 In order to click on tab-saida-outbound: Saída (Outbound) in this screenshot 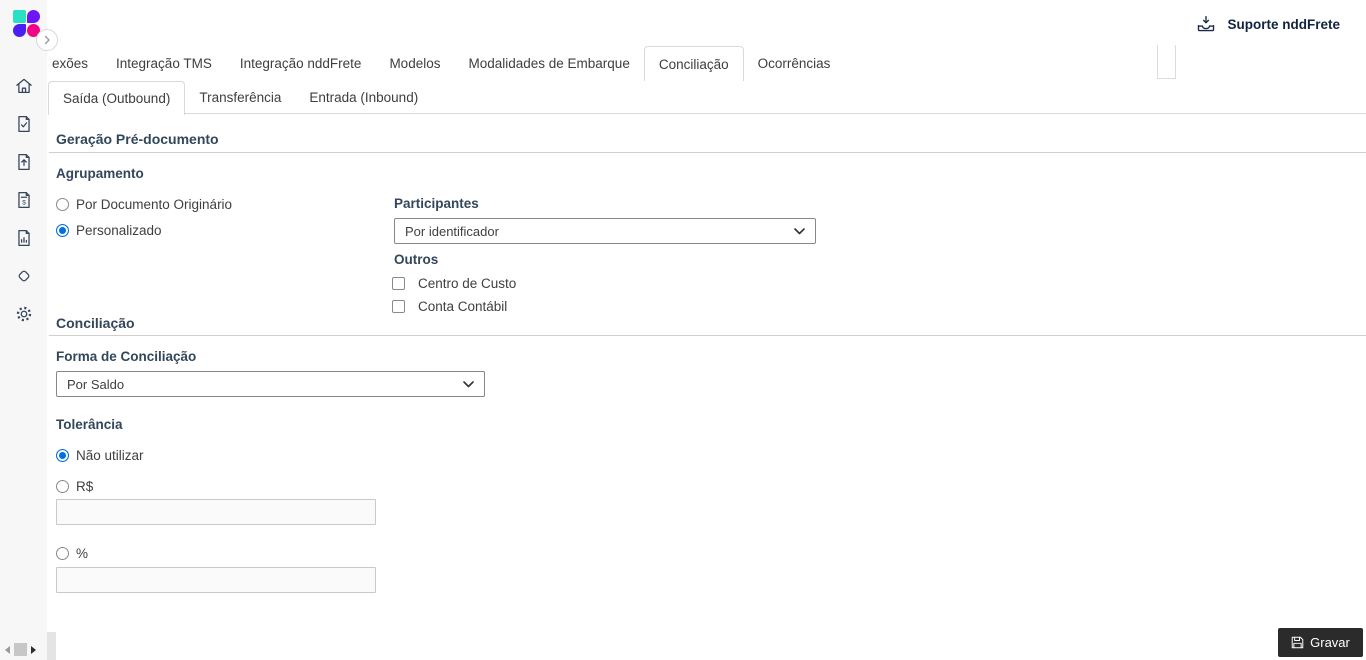, I will do `click(117, 98)`.